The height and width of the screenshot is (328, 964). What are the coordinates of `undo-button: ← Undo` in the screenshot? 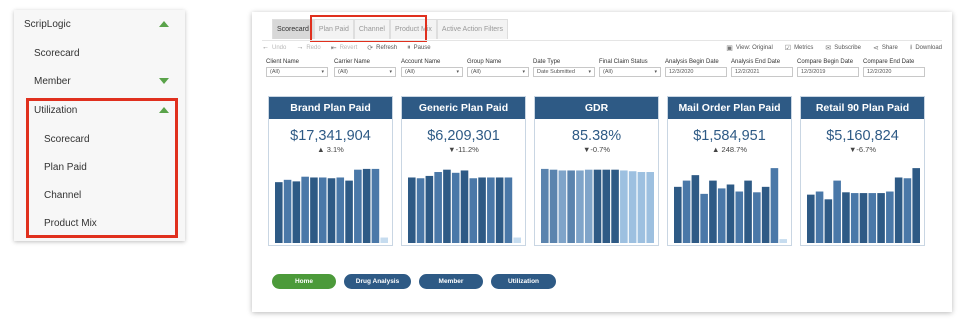 It's located at (274, 47).